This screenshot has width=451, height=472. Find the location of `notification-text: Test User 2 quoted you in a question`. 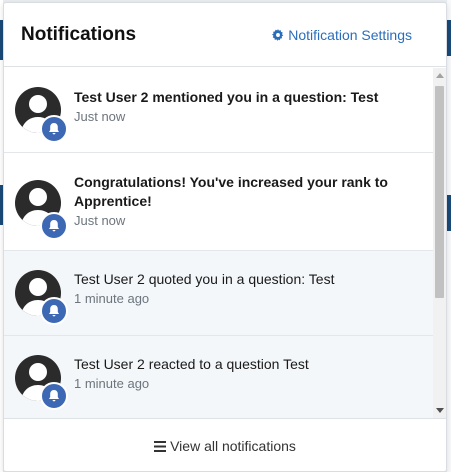

notification-text: Test User 2 quoted you in a question is located at coordinates (209, 293).